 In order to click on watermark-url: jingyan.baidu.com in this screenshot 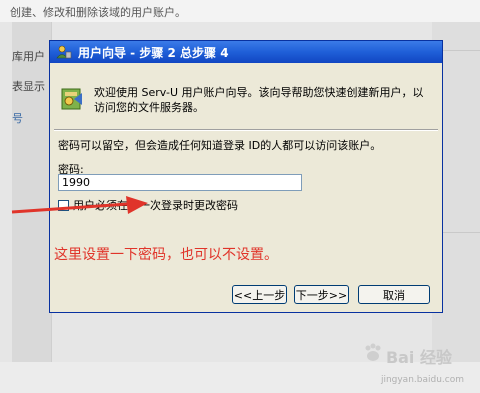, I will do `click(422, 380)`.